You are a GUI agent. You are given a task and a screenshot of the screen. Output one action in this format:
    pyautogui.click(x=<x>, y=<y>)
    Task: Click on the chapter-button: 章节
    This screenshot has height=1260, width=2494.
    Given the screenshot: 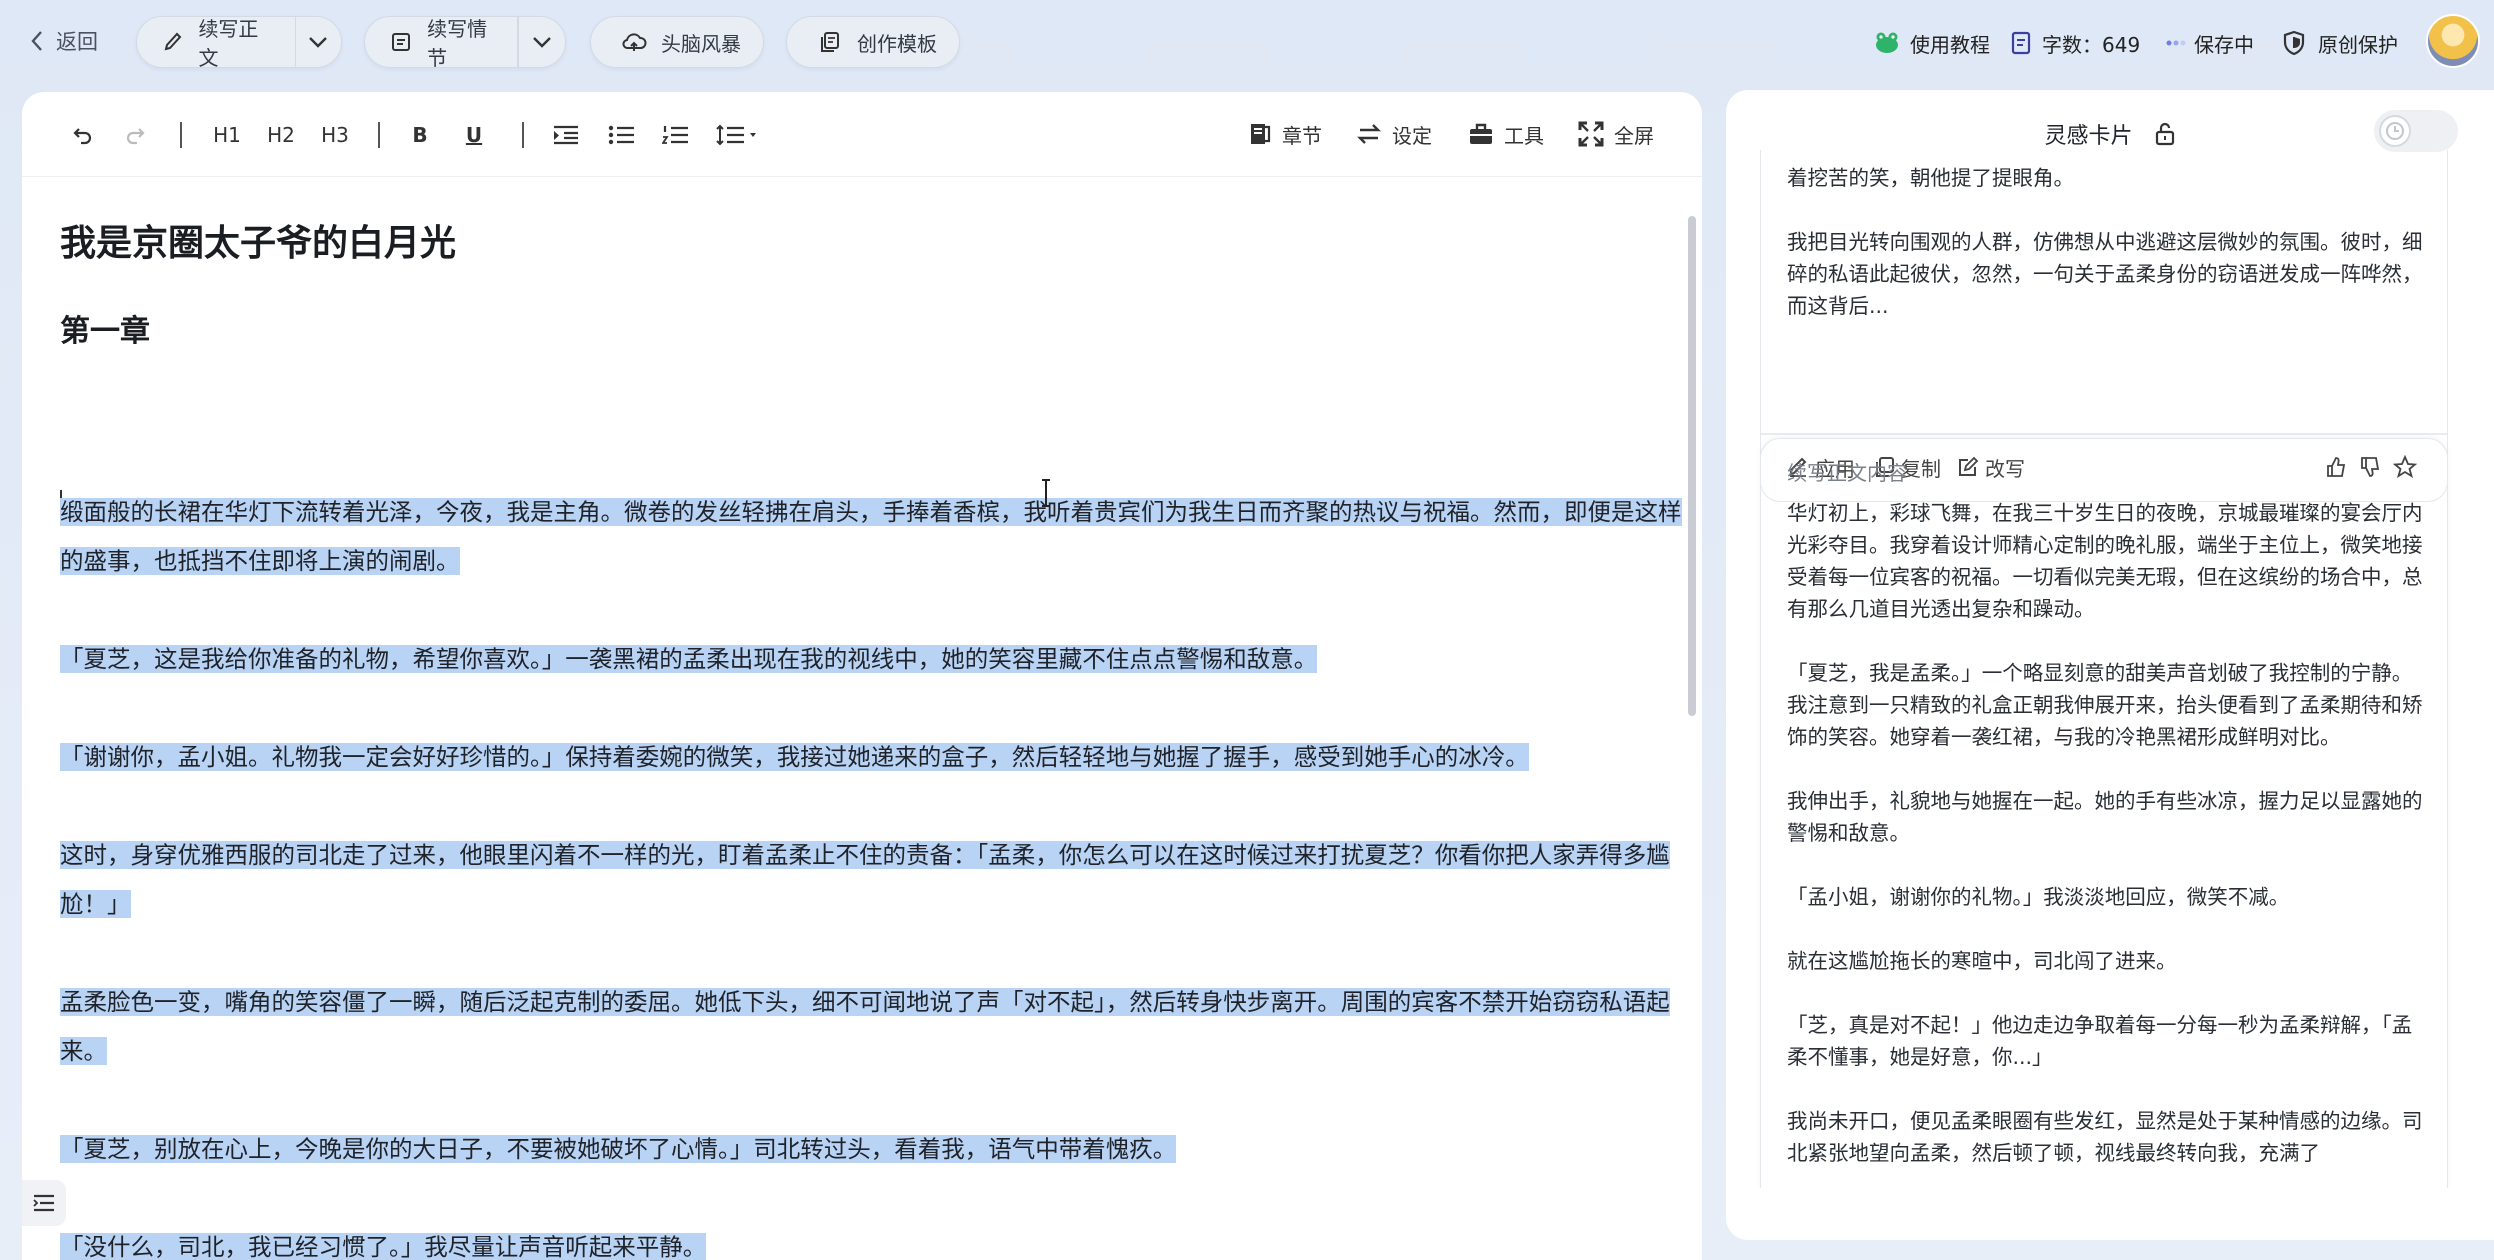 What is the action you would take?
    pyautogui.click(x=1285, y=134)
    